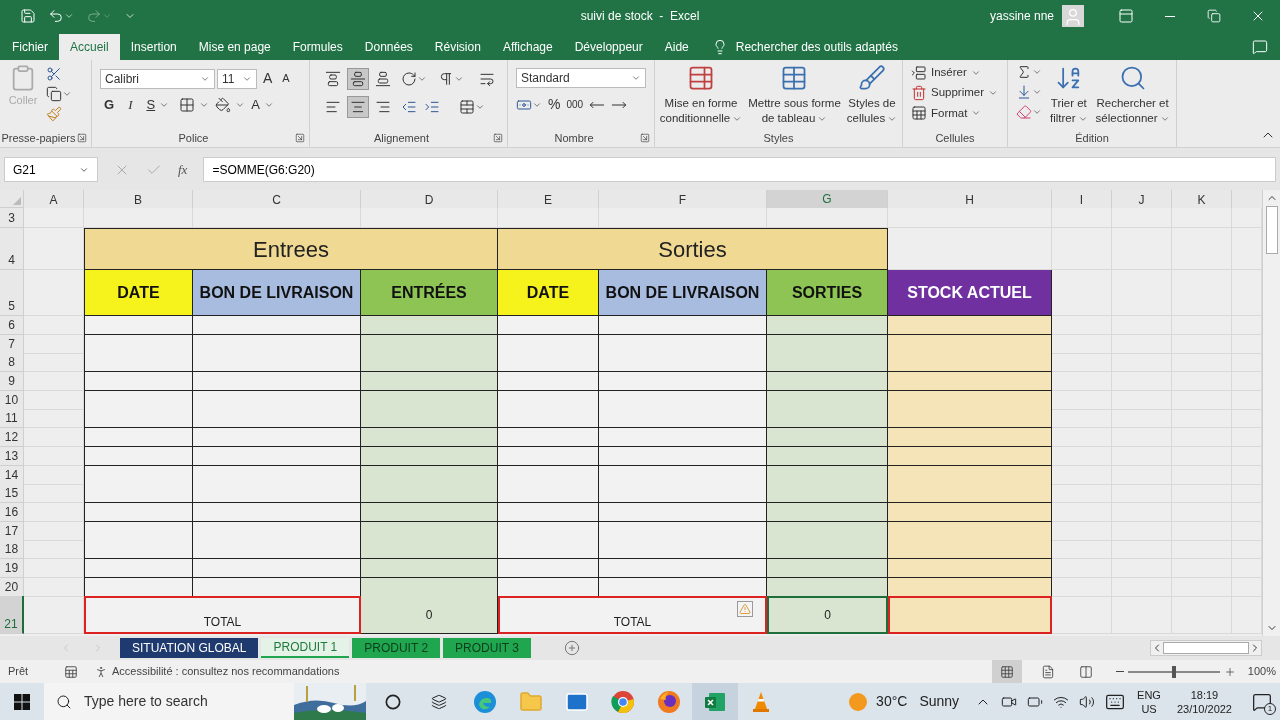  I want to click on sheet-tab: PRODUIT 2, so click(396, 648).